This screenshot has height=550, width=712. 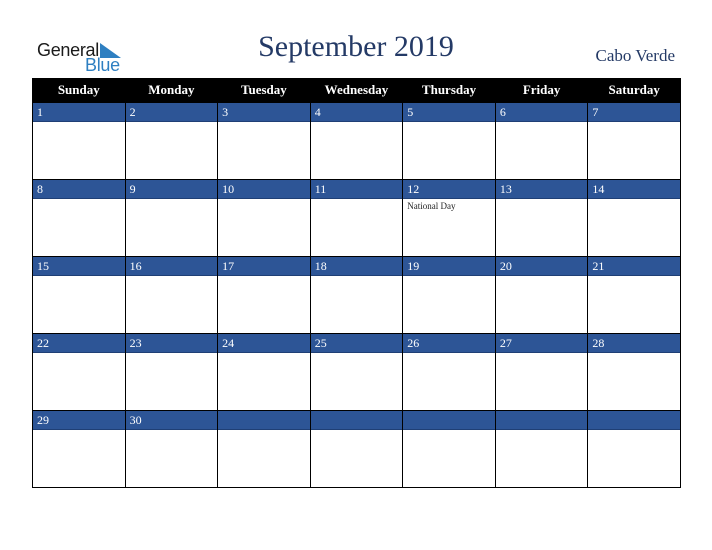 What do you see at coordinates (634, 189) in the screenshot?
I see `day-number: 14` at bounding box center [634, 189].